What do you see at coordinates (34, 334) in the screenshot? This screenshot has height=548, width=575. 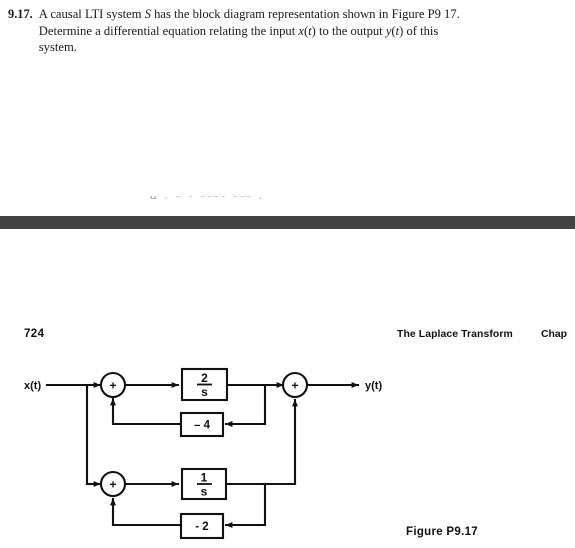 I see `page-number: 724` at bounding box center [34, 334].